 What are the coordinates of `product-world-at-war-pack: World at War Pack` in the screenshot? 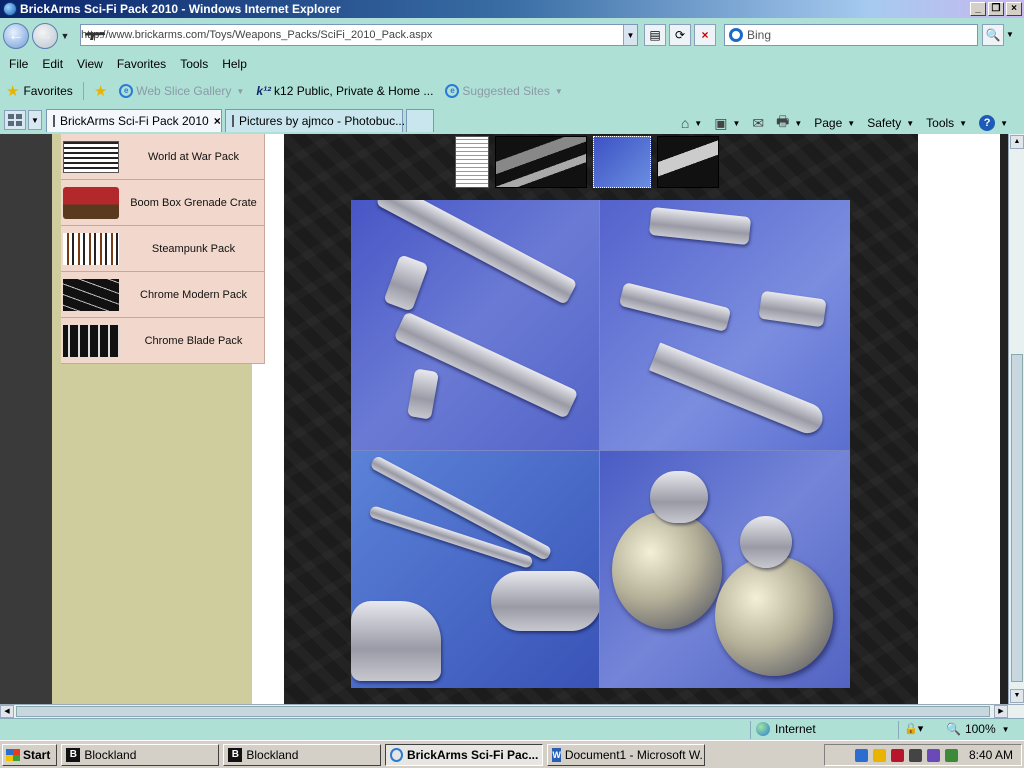 It's located at (163, 157).